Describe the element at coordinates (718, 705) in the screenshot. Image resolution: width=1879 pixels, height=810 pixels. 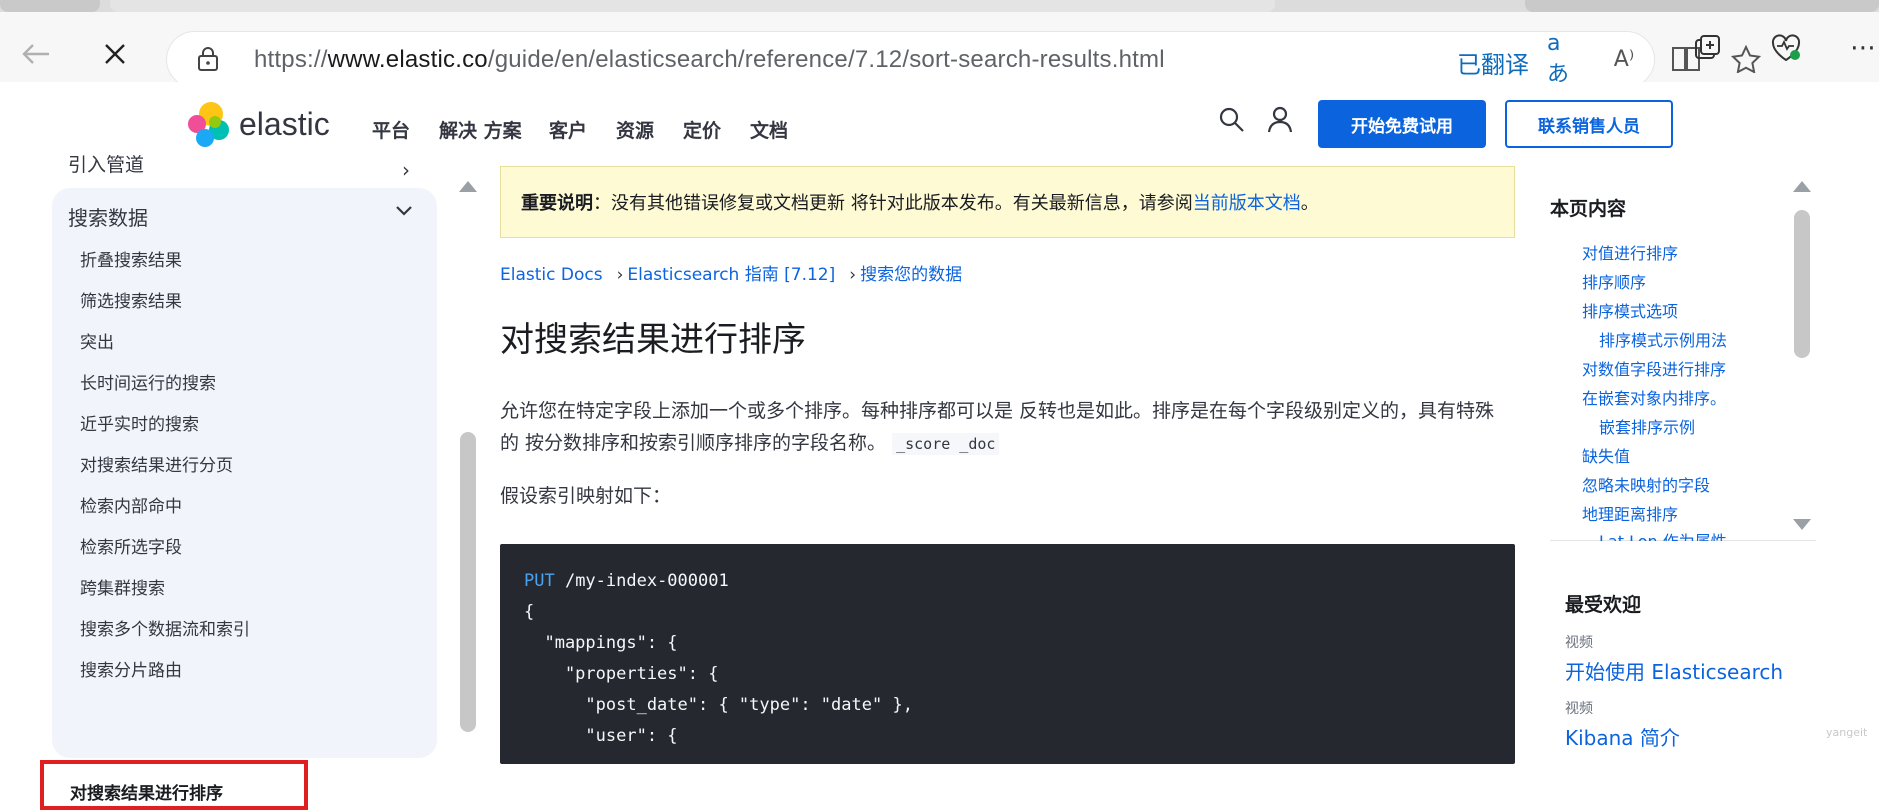
I see `code-line: "post_date": { "type": "date" },` at that location.